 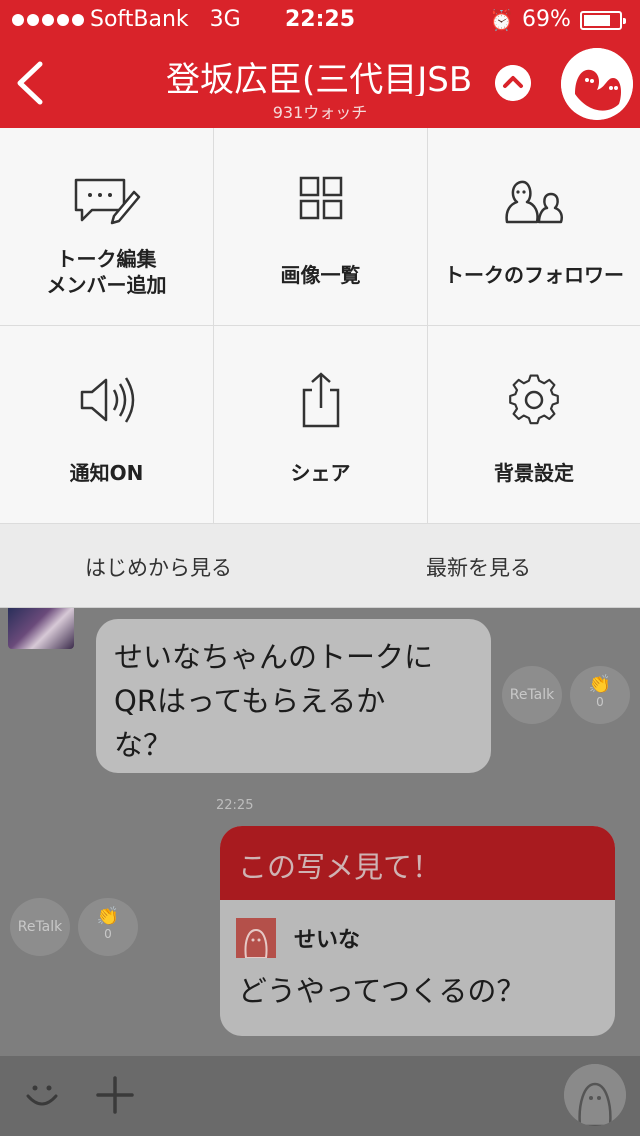 I want to click on page-title: 登坂広臣(三代目JSB, so click(x=319, y=78).